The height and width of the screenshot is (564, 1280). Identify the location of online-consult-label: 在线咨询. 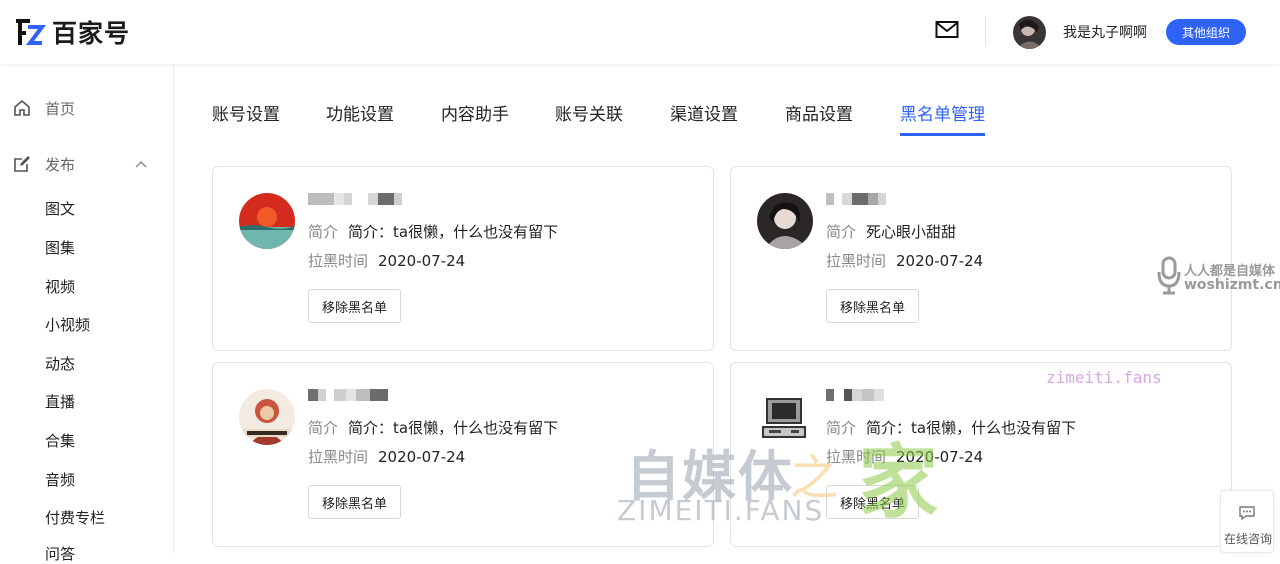
(1247, 539).